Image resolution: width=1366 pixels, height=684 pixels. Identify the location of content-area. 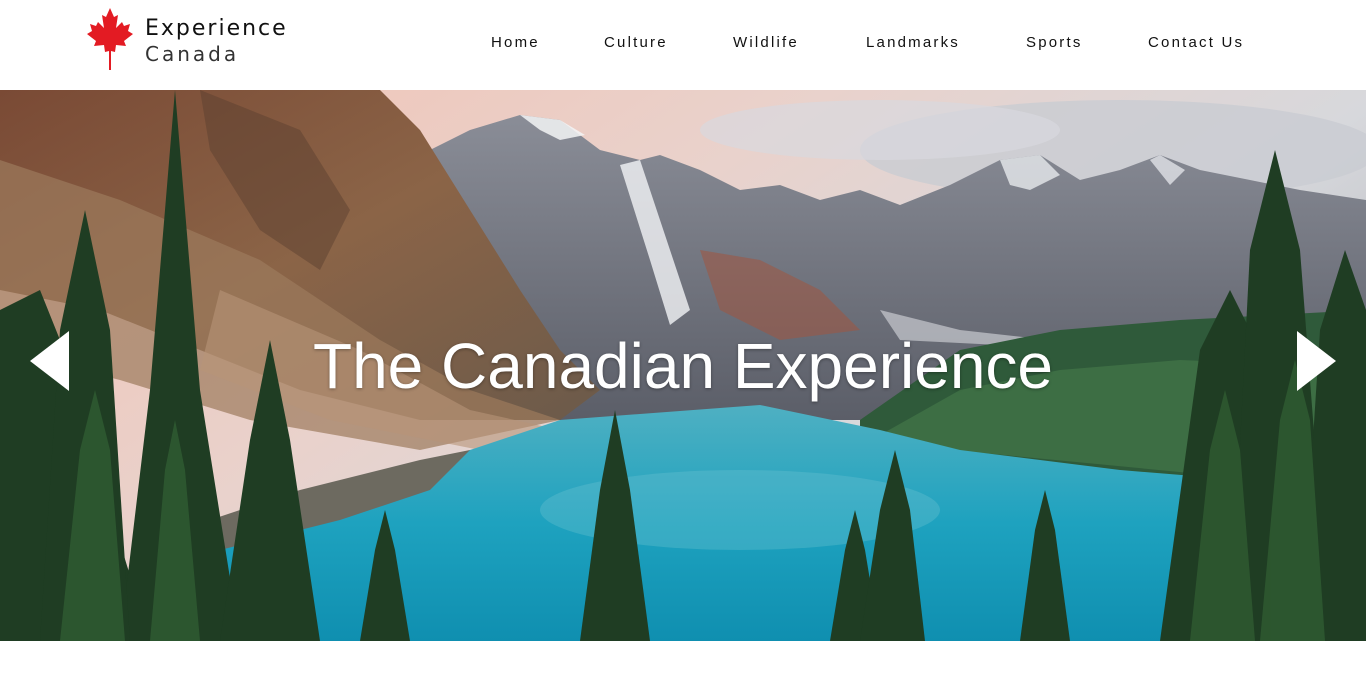
(683, 662).